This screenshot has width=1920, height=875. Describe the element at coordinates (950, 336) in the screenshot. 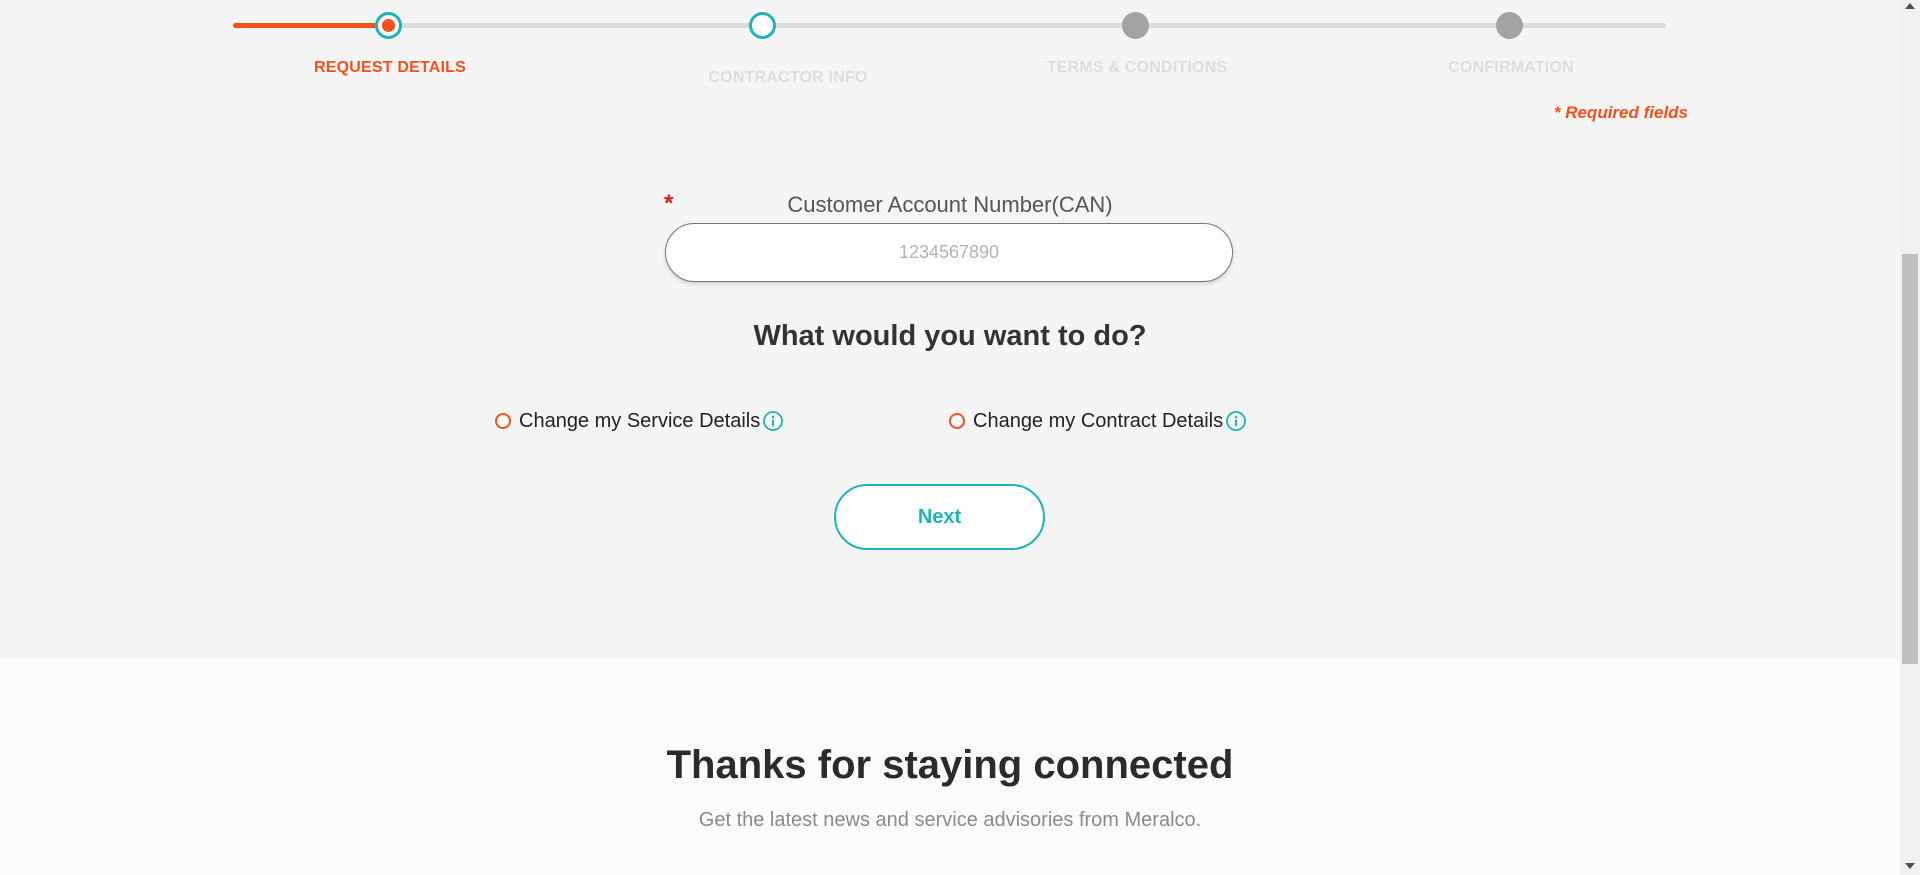

I see `action-question: What would you want to do?` at that location.